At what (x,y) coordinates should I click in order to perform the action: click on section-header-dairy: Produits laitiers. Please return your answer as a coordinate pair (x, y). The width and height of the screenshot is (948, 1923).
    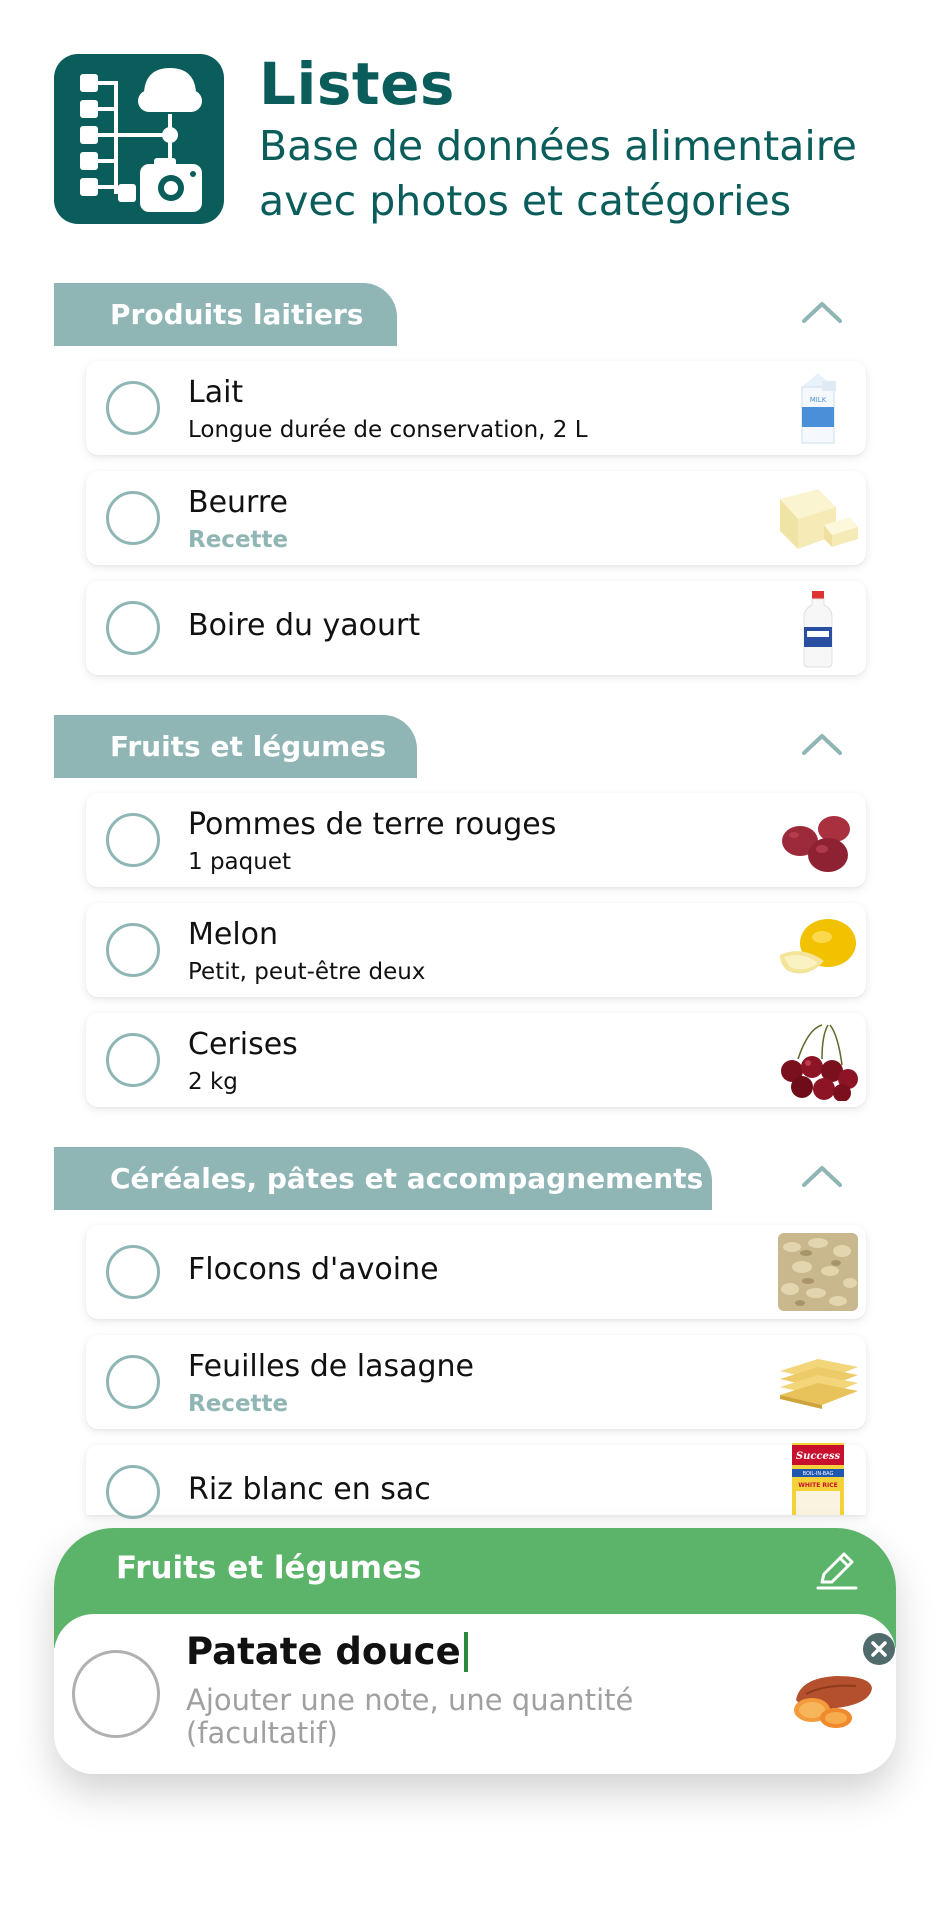
    Looking at the image, I should click on (454, 314).